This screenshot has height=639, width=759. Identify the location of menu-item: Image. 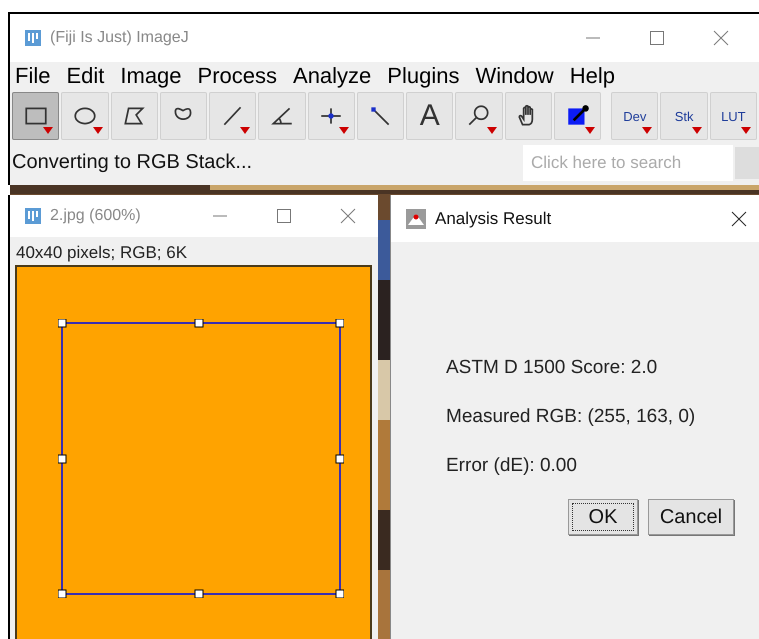
(151, 76).